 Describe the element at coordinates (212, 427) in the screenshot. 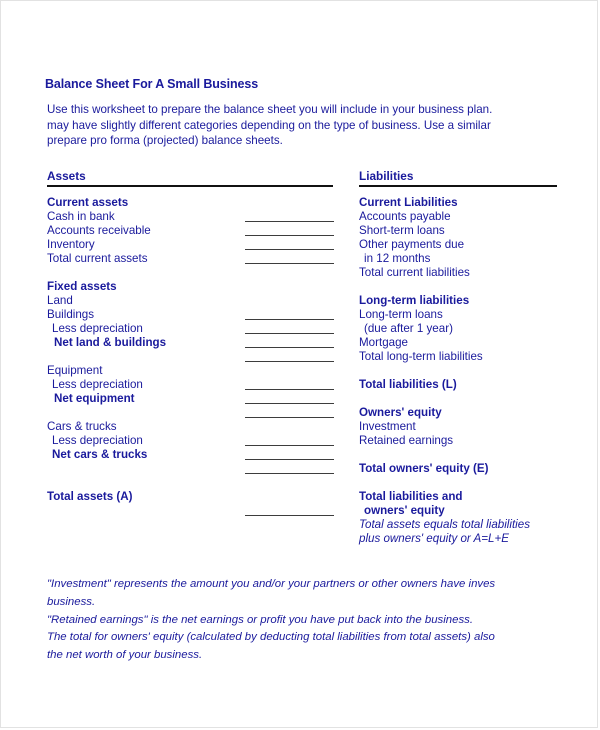

I see `worksheet-row: Cars & trucks` at that location.